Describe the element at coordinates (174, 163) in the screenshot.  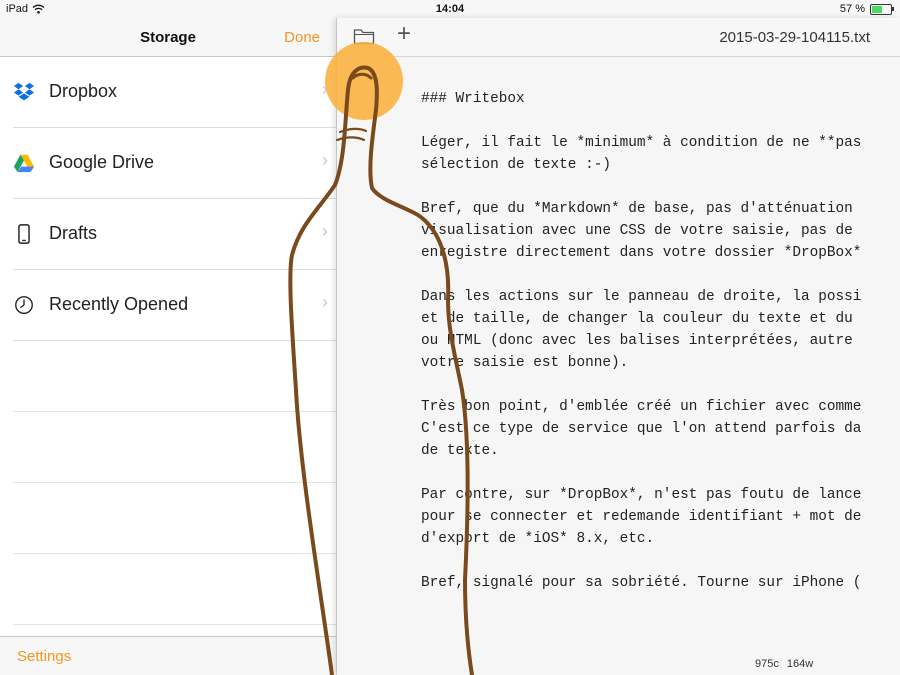
I see `storage-item-google-drive: Google Drive ›` at that location.